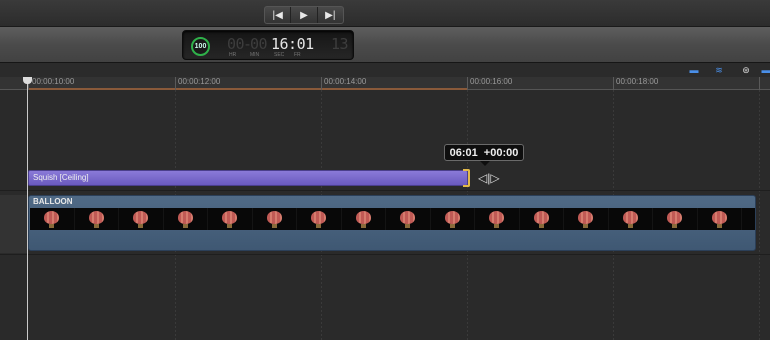  I want to click on behavior-bar: Squish [Ceiling], so click(248, 178).